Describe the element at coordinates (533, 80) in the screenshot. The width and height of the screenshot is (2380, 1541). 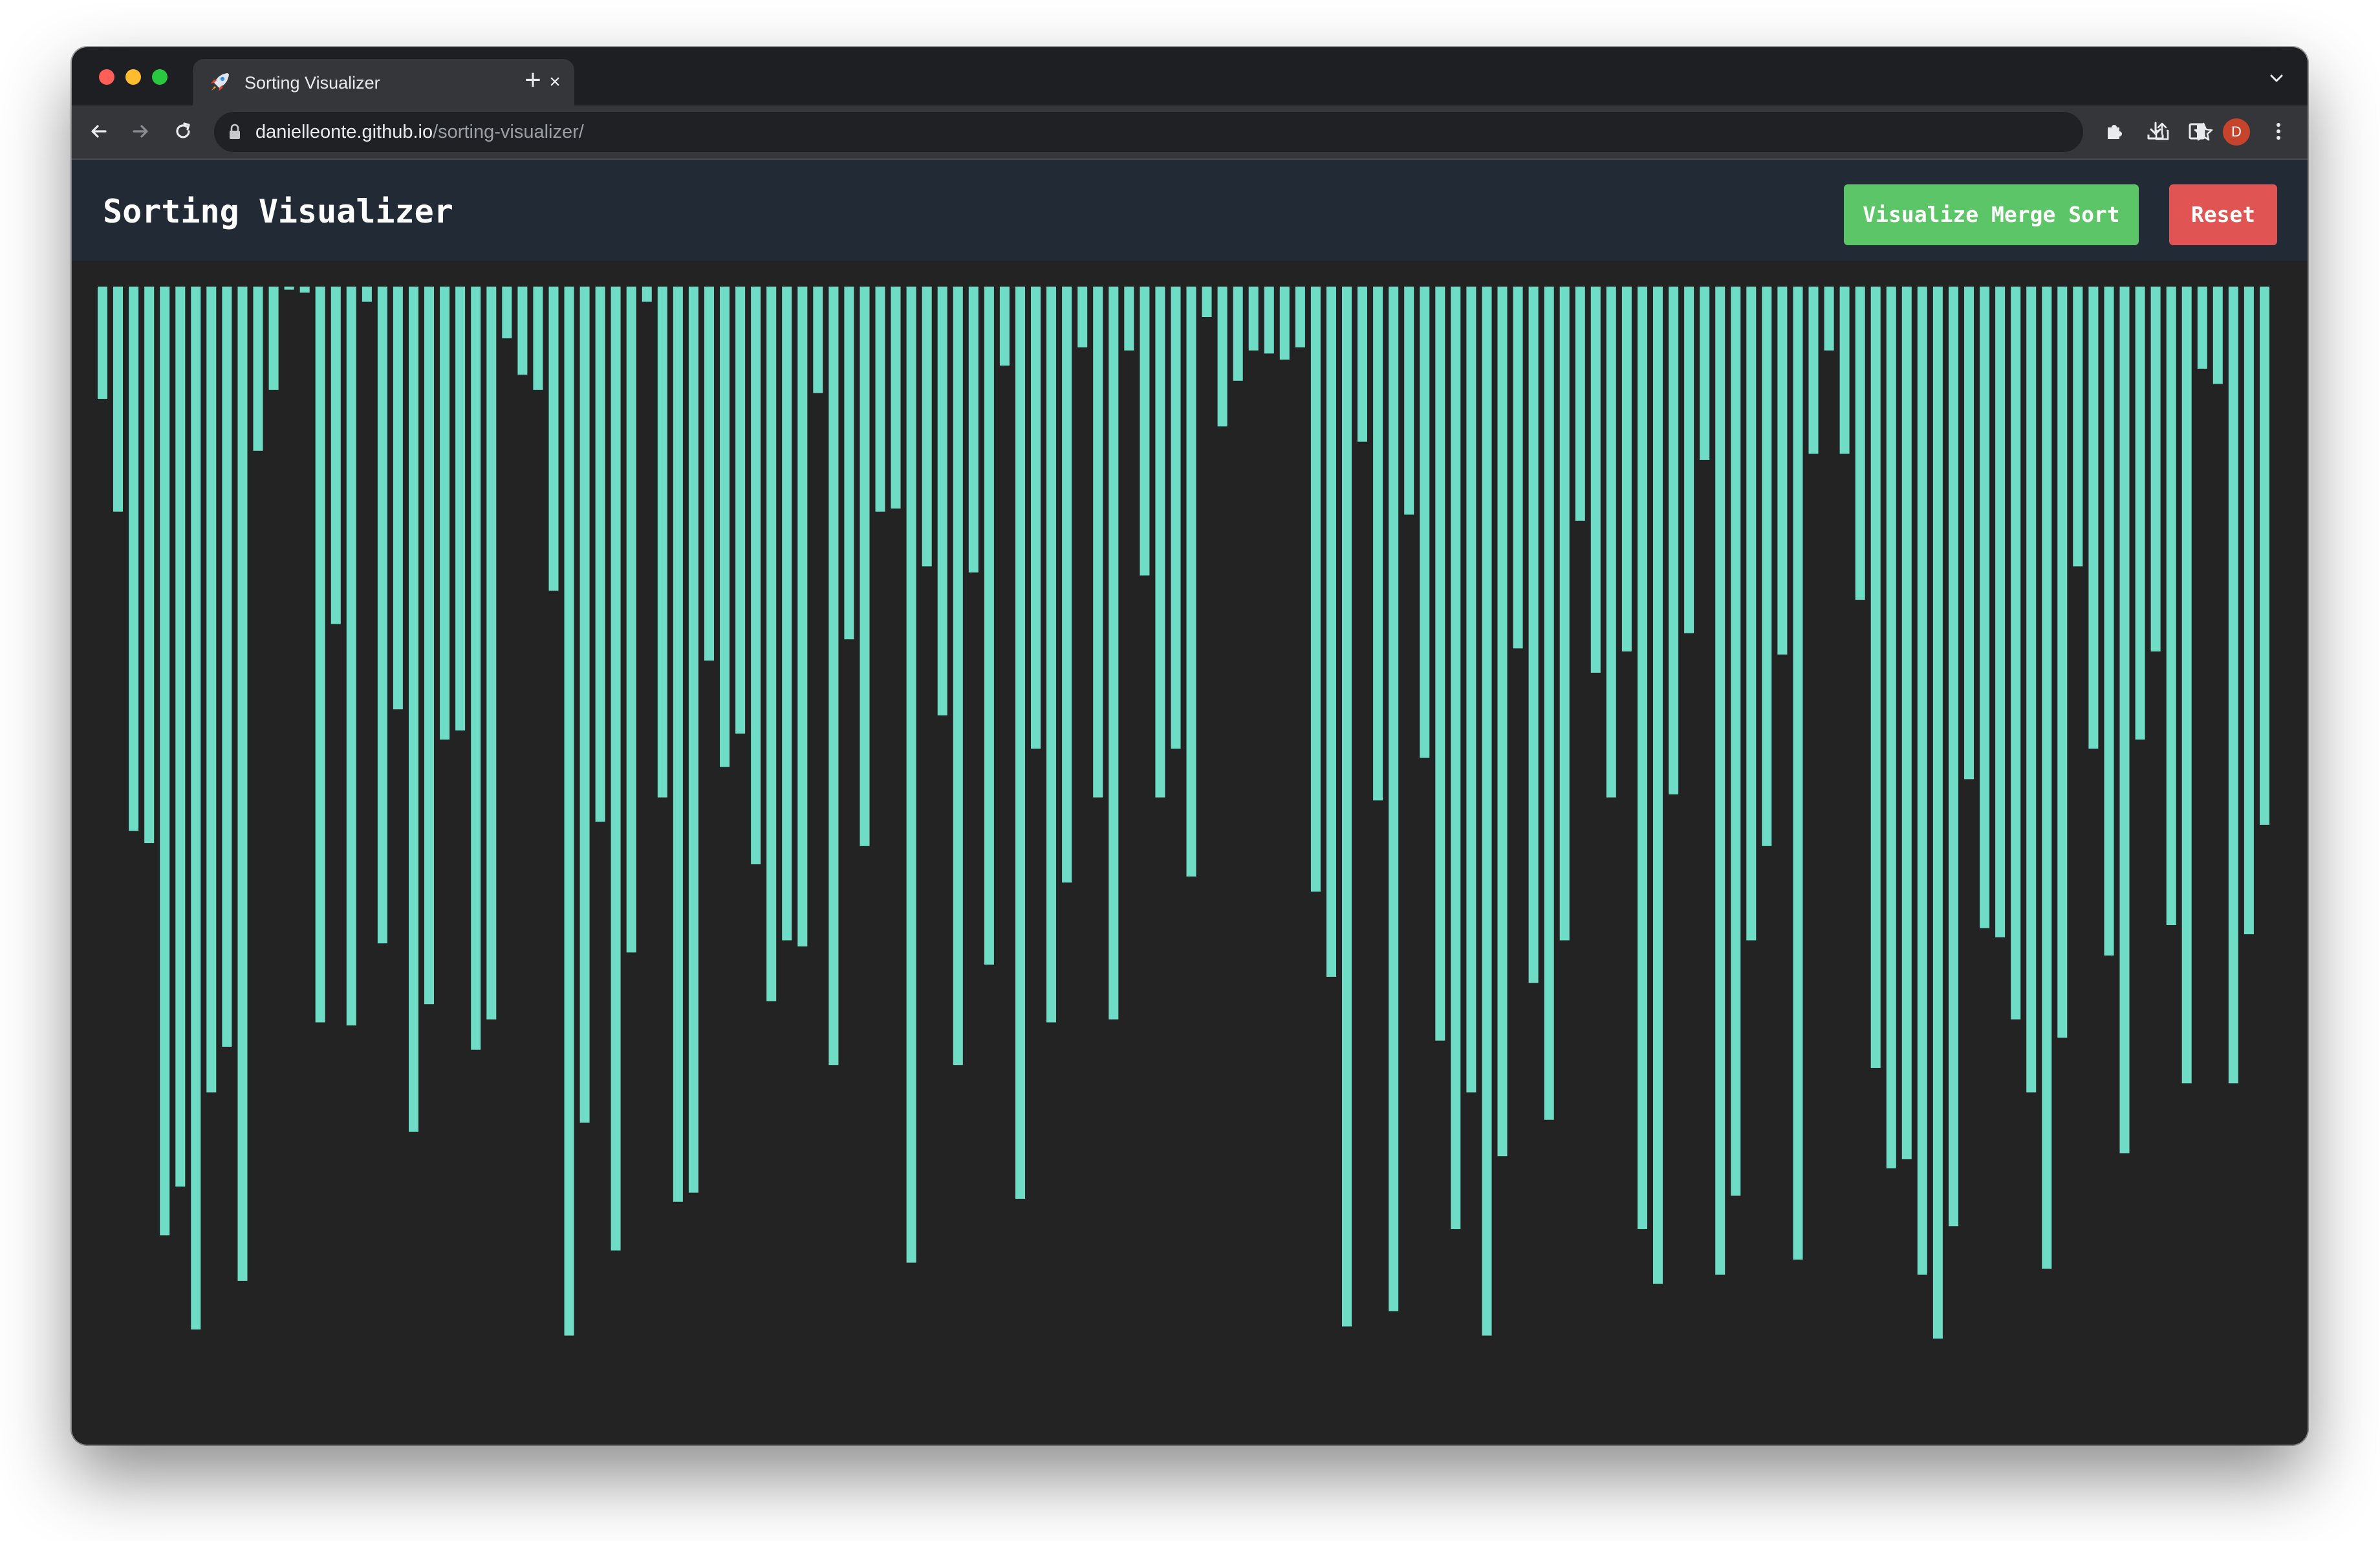
I see `new-tab-button: +` at that location.